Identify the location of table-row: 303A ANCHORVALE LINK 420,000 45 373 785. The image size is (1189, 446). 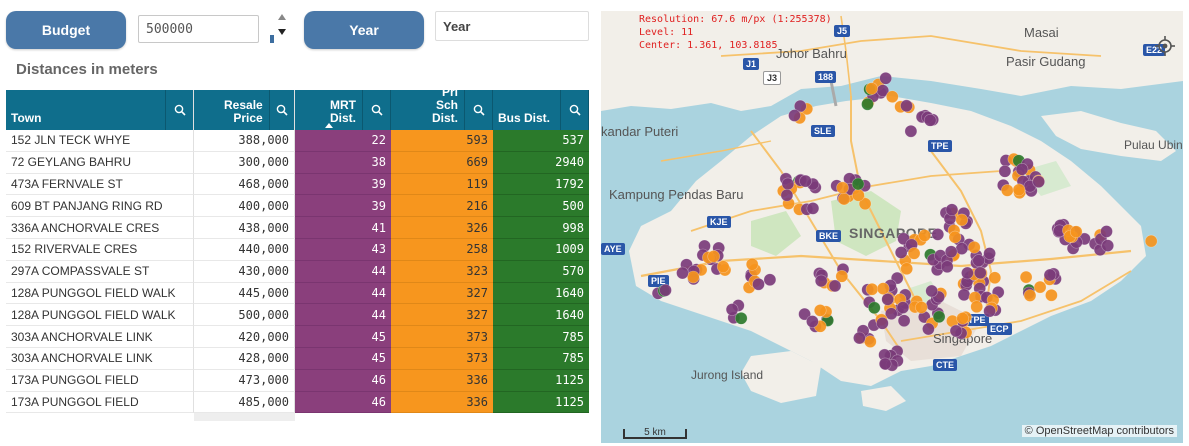
(297, 337).